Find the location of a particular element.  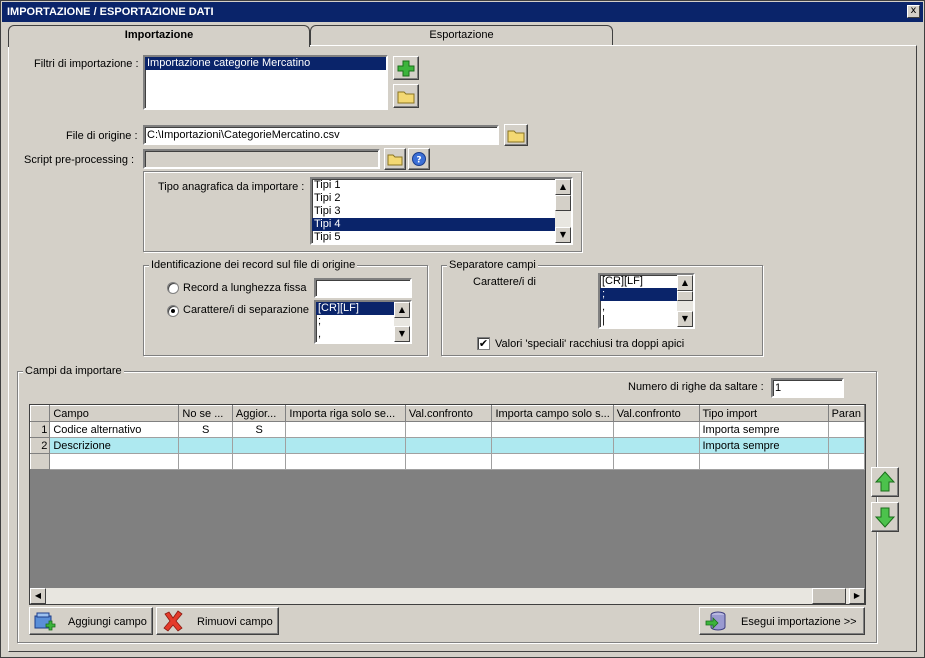

table-row: 2 Descrizione Importa sempre is located at coordinates (447, 445).